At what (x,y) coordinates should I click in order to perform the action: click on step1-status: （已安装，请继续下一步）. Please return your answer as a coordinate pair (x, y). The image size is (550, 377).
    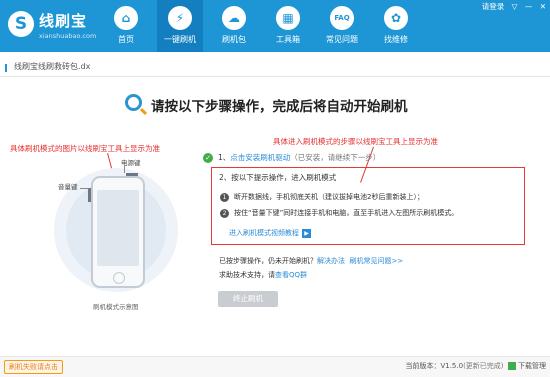
    Looking at the image, I should click on (335, 157).